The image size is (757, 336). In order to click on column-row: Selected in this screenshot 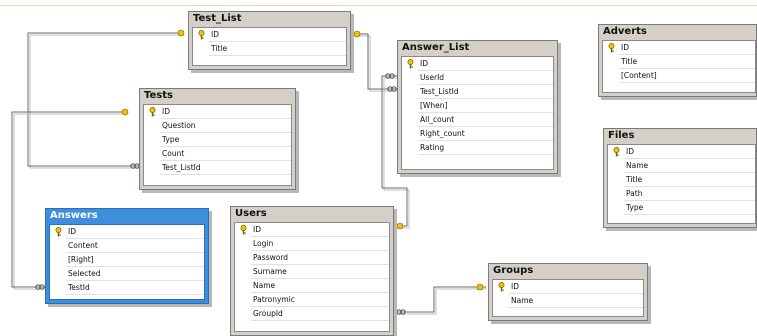, I will do `click(127, 274)`.